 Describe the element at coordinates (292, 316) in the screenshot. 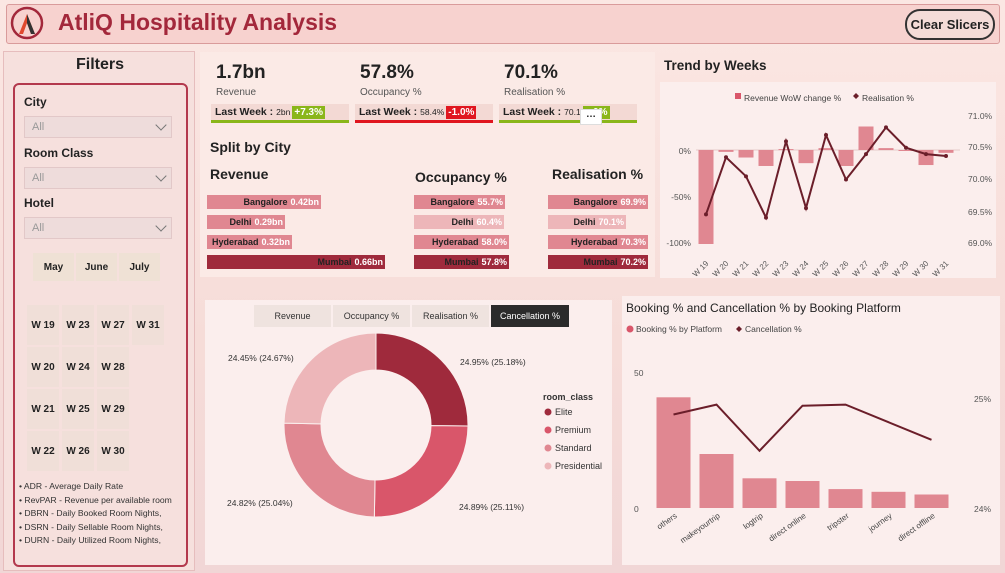

I see `tab-revenue: Revenue` at that location.